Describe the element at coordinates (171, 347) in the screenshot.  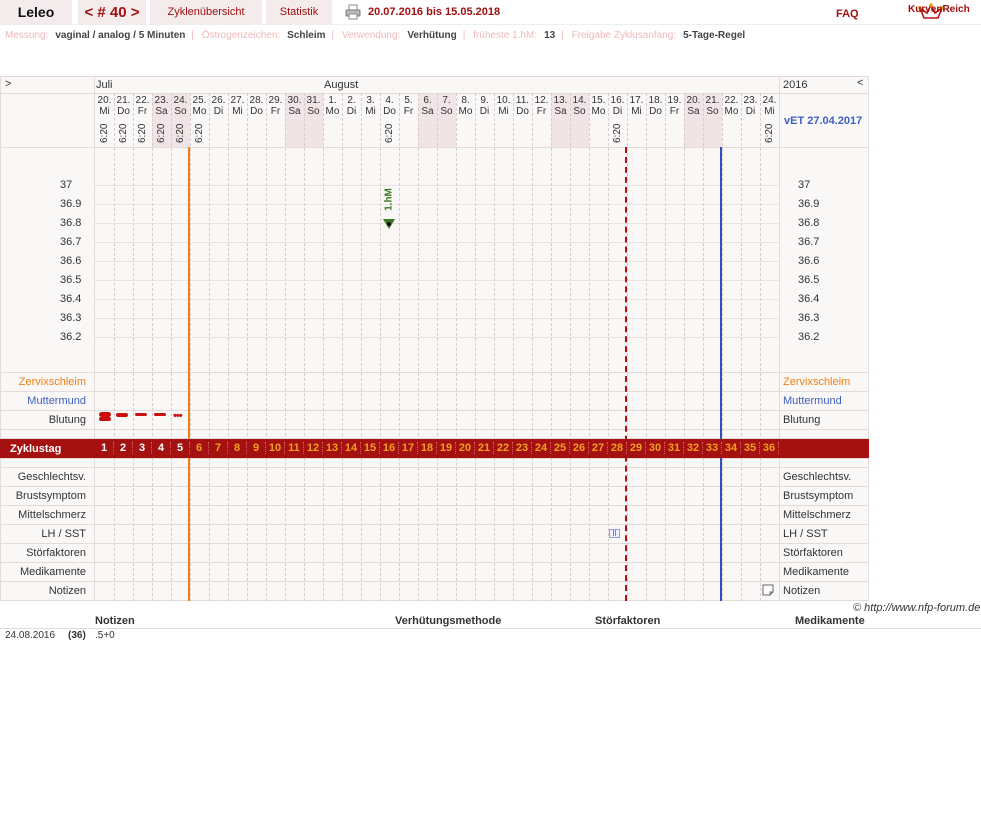
I see `day-gridline` at that location.